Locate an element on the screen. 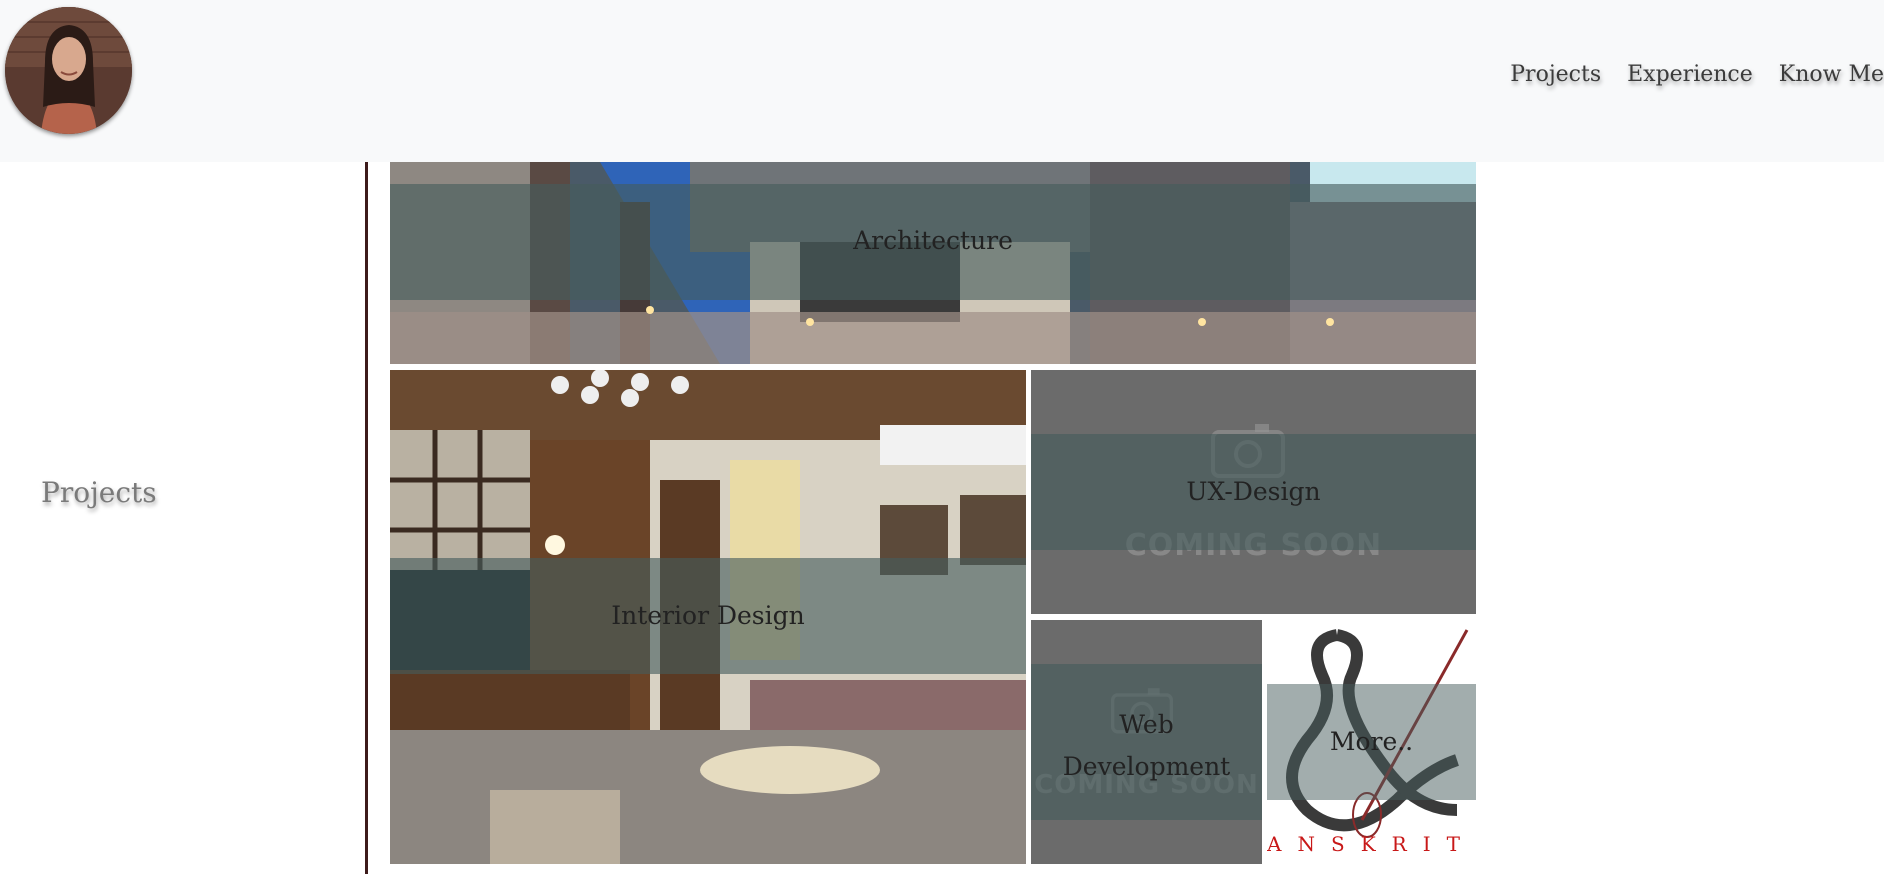 The image size is (1884, 874). tile-label-more: More.. is located at coordinates (1371, 741).